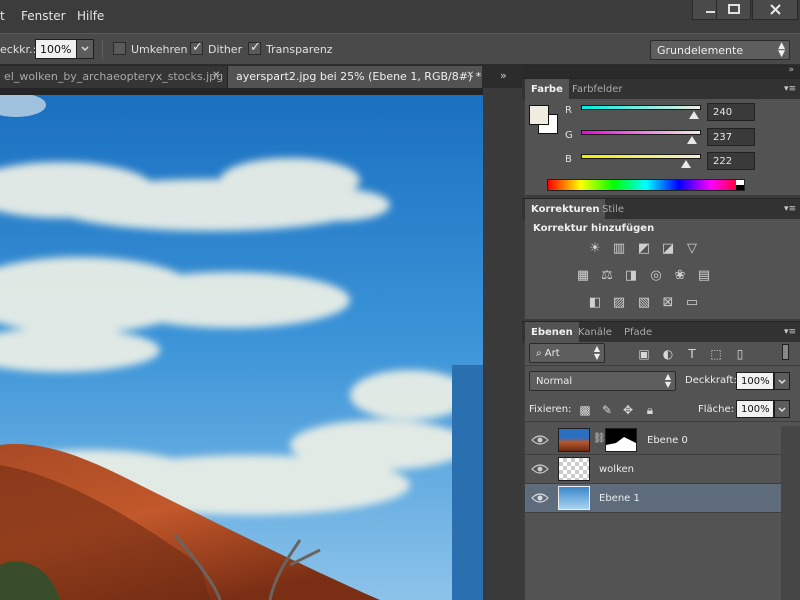 This screenshot has width=800, height=600. I want to click on layer-row: ⛓ Ebene 0, so click(653, 440).